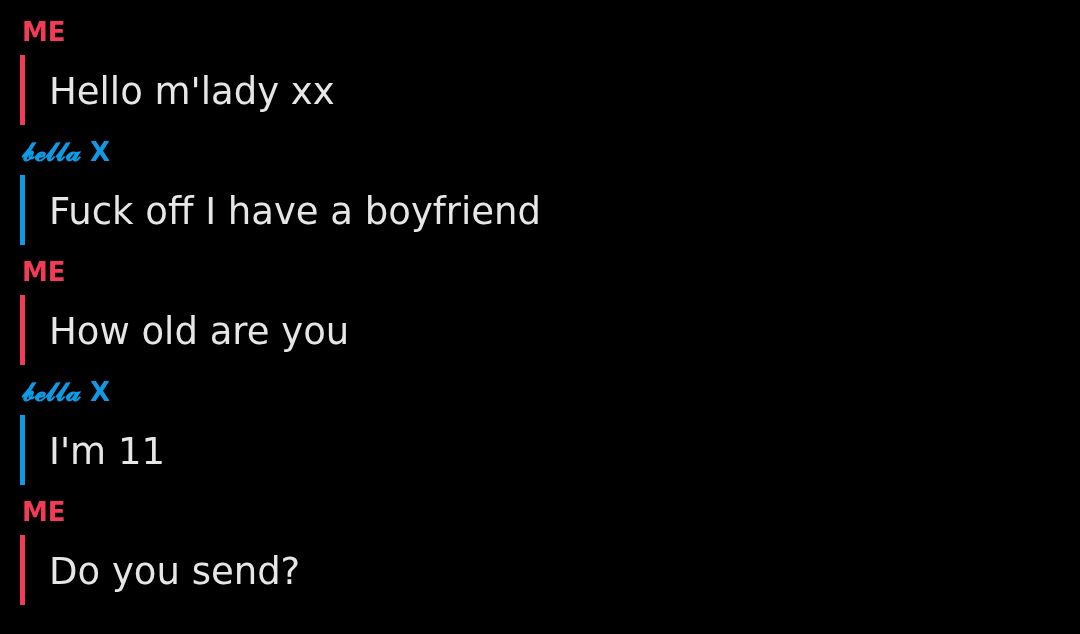 This screenshot has width=1080, height=634. What do you see at coordinates (295, 211) in the screenshot?
I see `message-text: Fuck off I have a boyfriend` at bounding box center [295, 211].